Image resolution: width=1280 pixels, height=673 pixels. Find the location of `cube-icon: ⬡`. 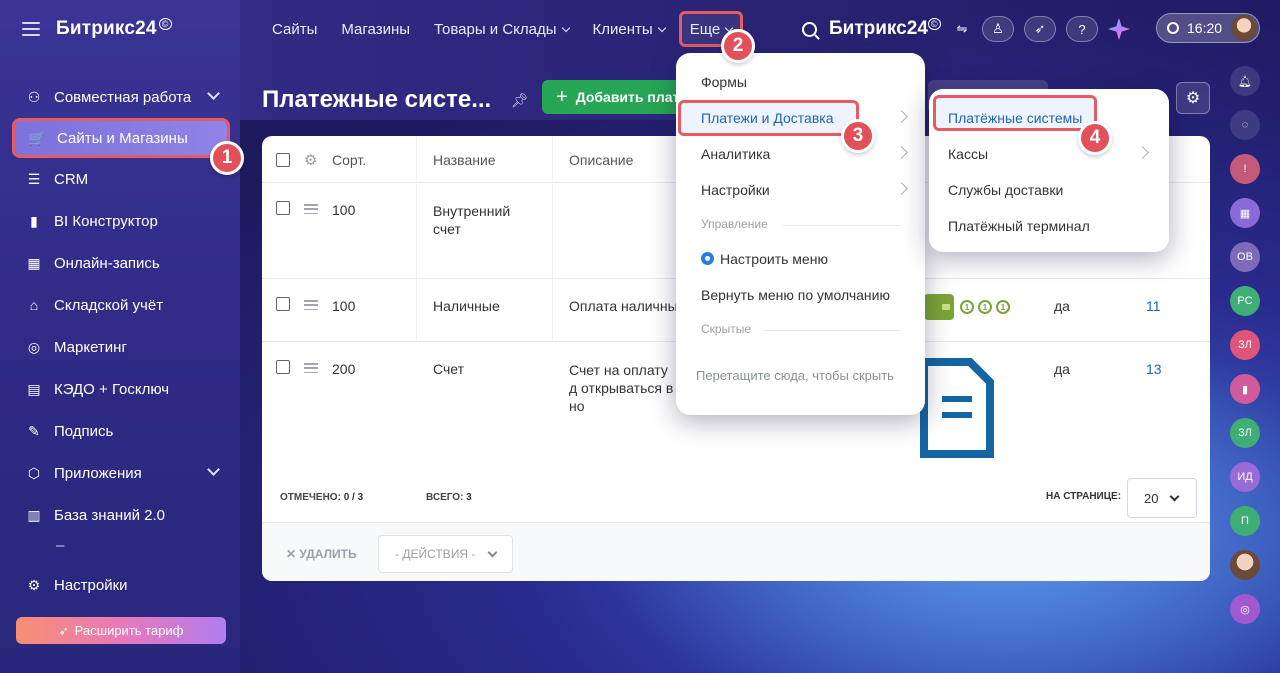

cube-icon: ⬡ is located at coordinates (34, 472).